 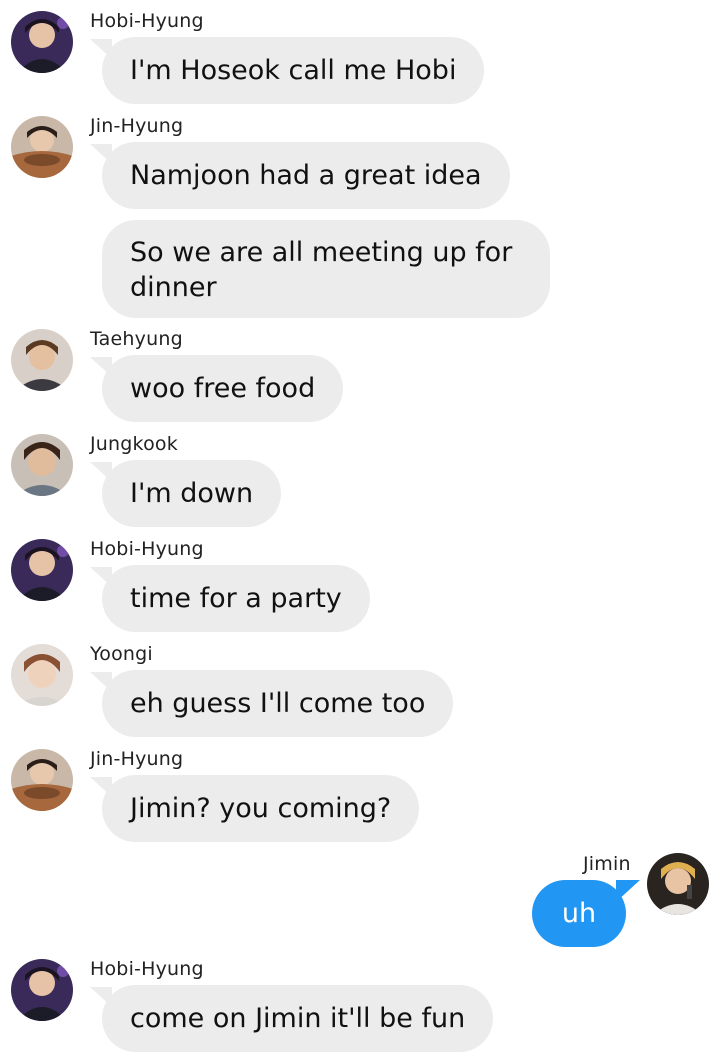 What do you see at coordinates (293, 70) in the screenshot?
I see `message-text: I'm Hoseok call me Hobi` at bounding box center [293, 70].